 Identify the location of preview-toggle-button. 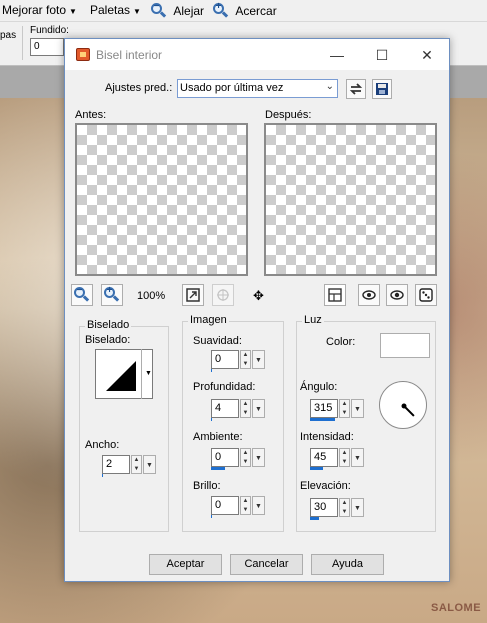
(335, 295).